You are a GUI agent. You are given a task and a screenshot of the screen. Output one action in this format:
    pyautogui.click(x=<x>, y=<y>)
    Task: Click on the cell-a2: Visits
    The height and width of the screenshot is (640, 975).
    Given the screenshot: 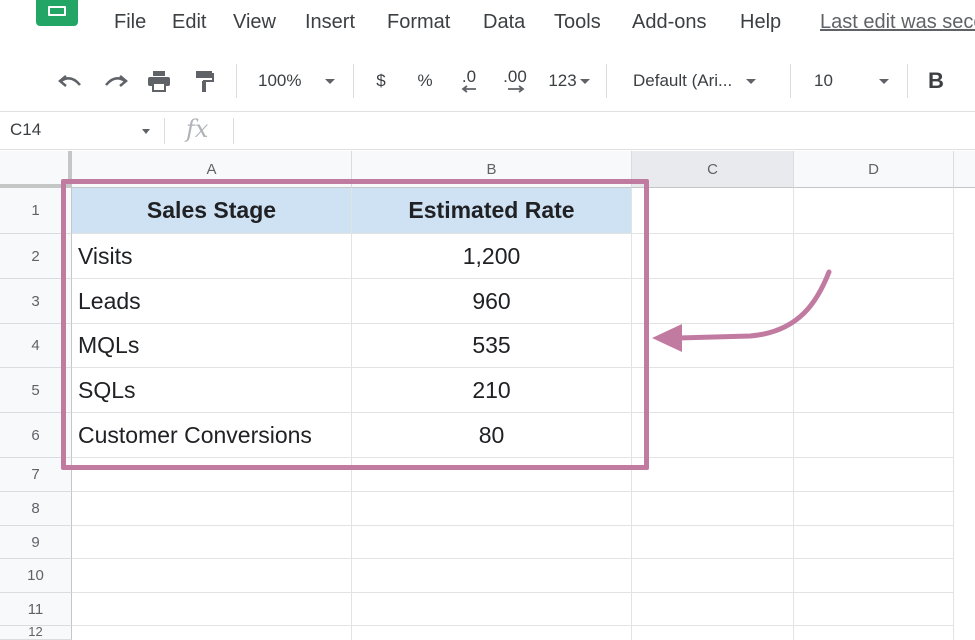 What is the action you would take?
    pyautogui.click(x=212, y=256)
    